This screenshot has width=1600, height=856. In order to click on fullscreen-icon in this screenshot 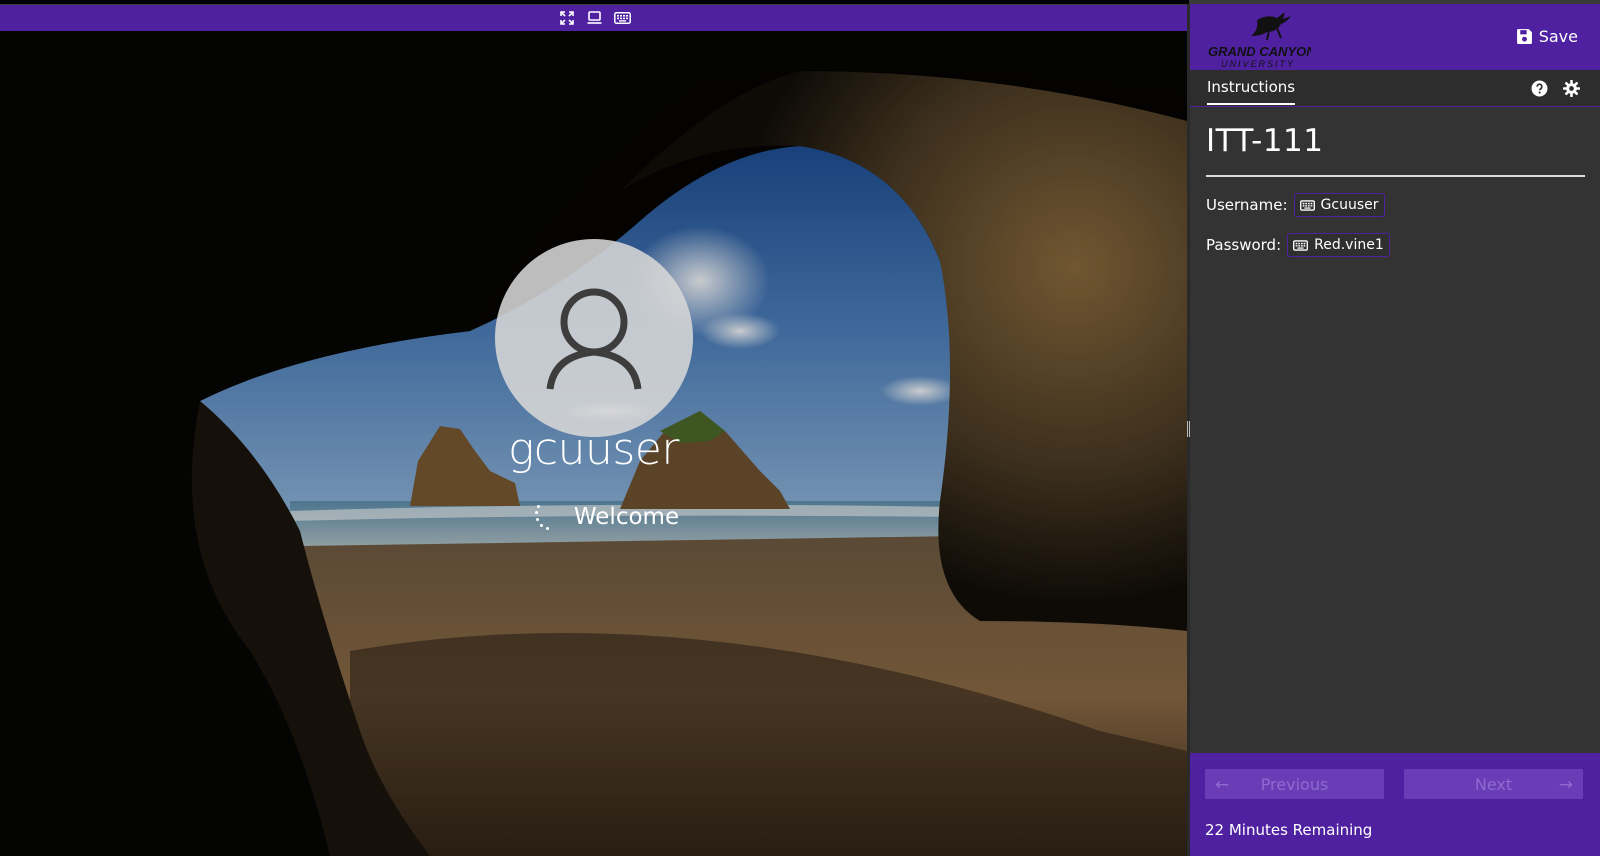, I will do `click(567, 18)`.